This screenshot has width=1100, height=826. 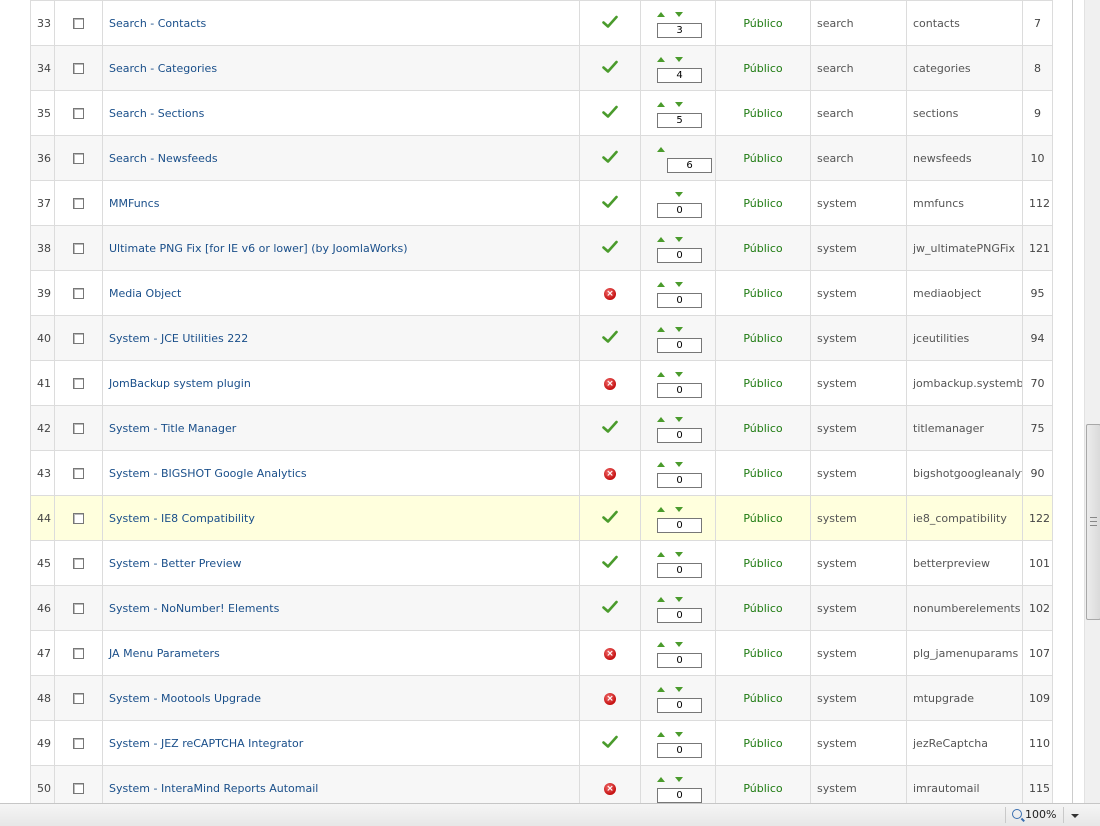 I want to click on scrollbar-thumb, so click(x=1093, y=522).